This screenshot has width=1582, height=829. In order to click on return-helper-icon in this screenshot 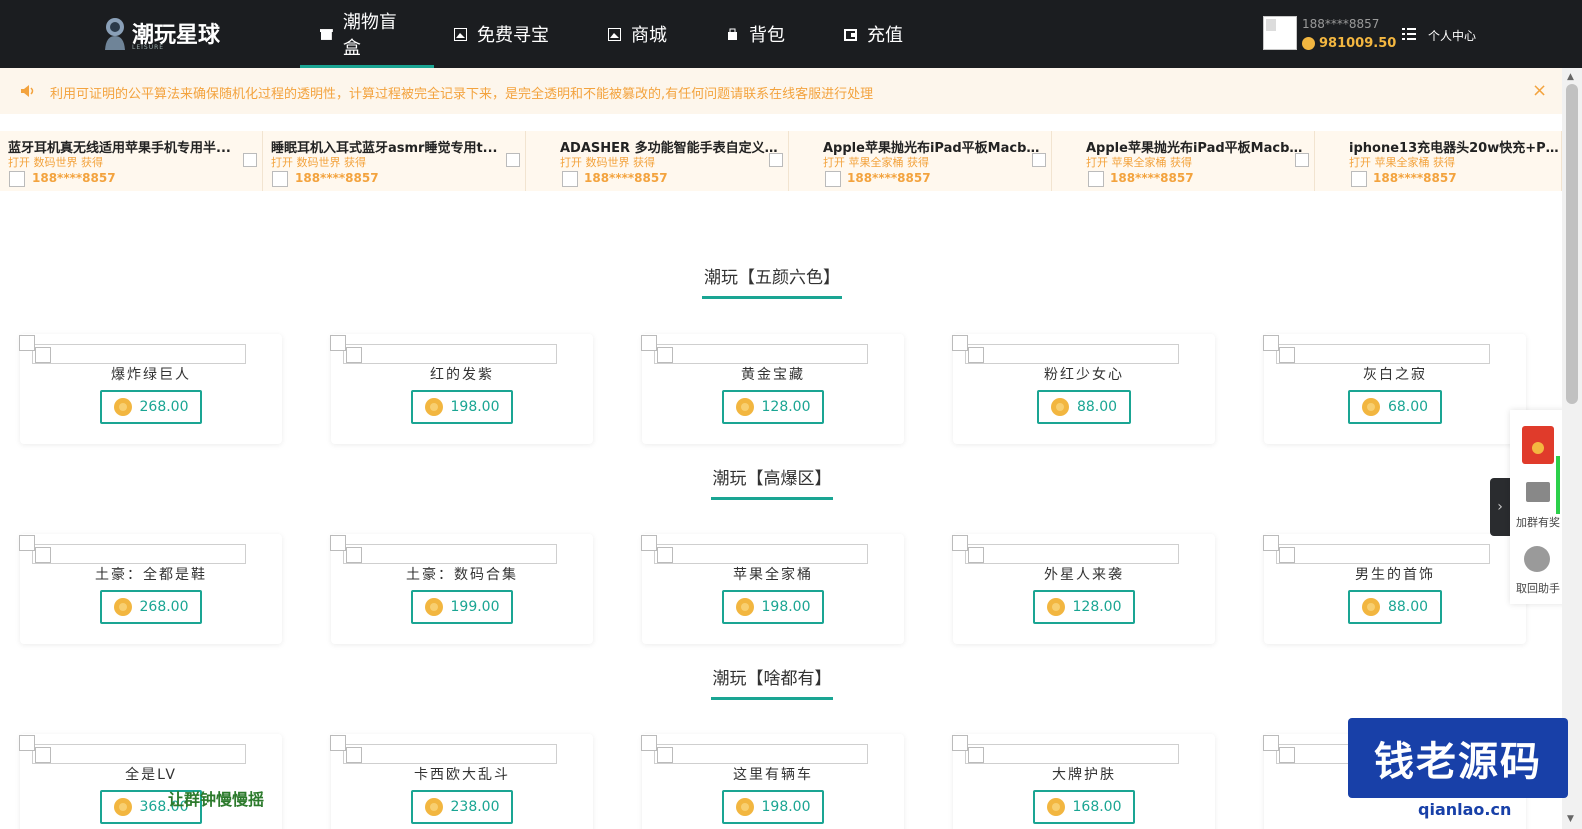, I will do `click(1537, 559)`.